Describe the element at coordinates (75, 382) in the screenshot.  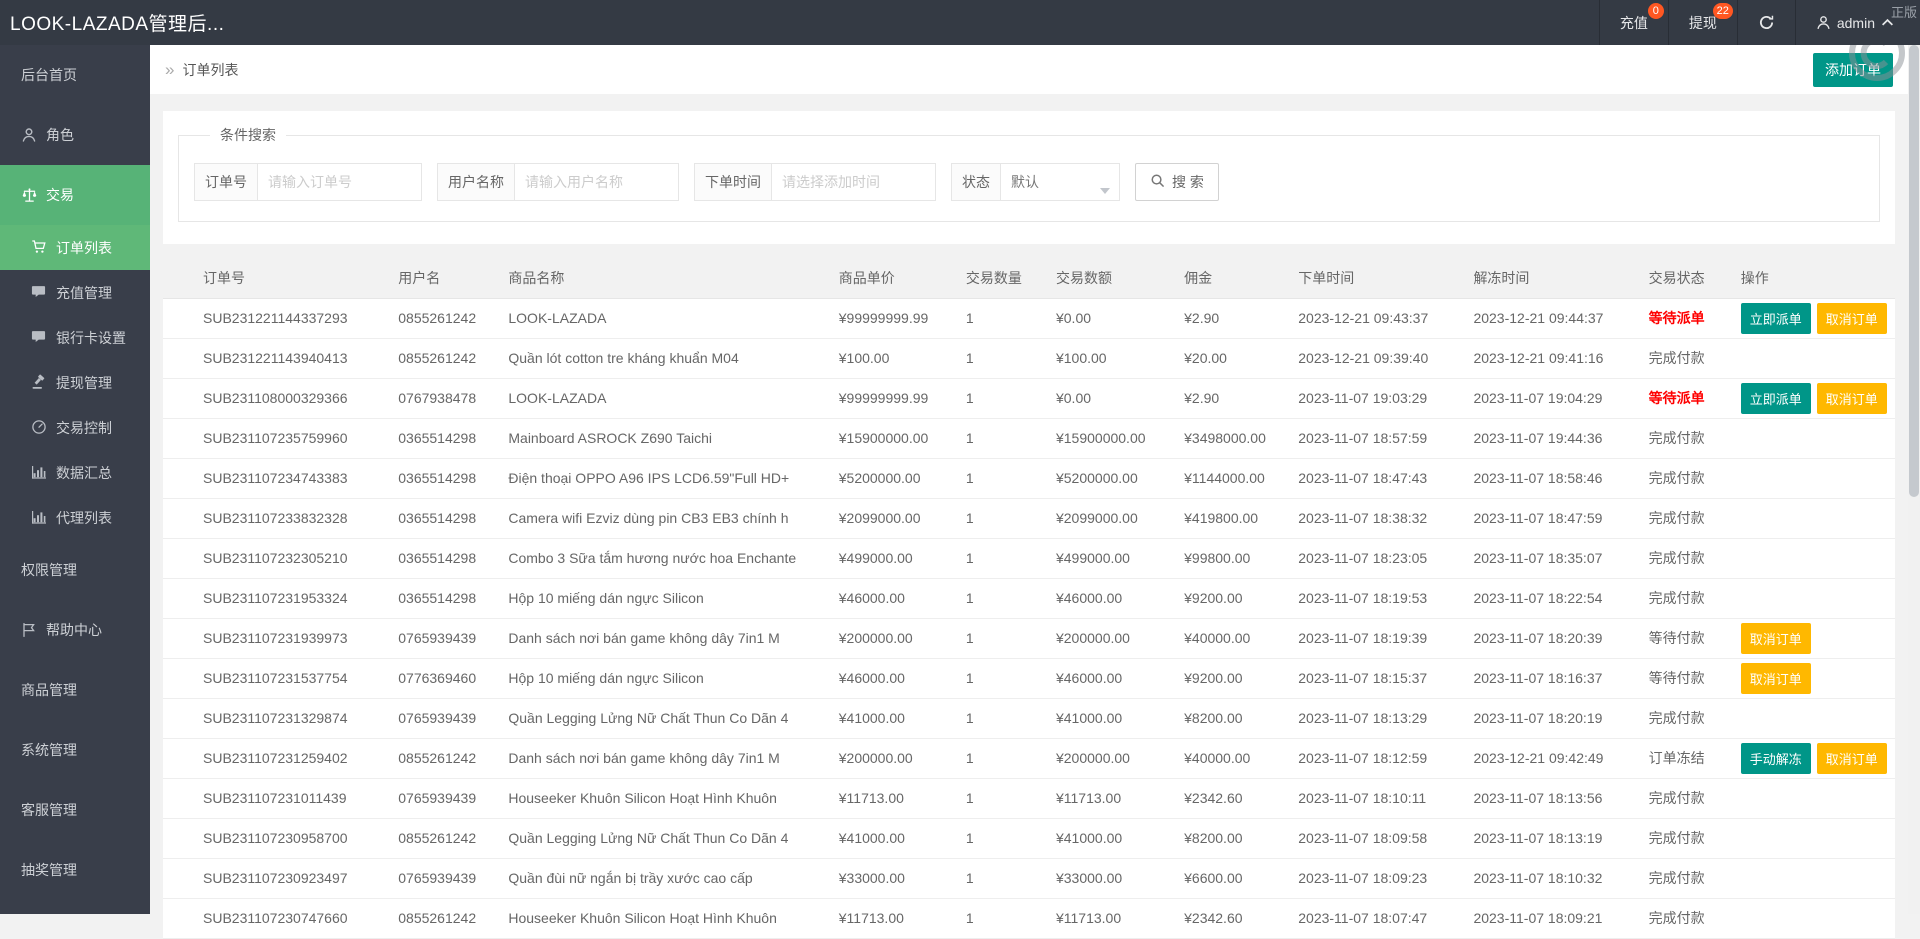
I see `sidebar-item-提现管理: 提现管理` at that location.